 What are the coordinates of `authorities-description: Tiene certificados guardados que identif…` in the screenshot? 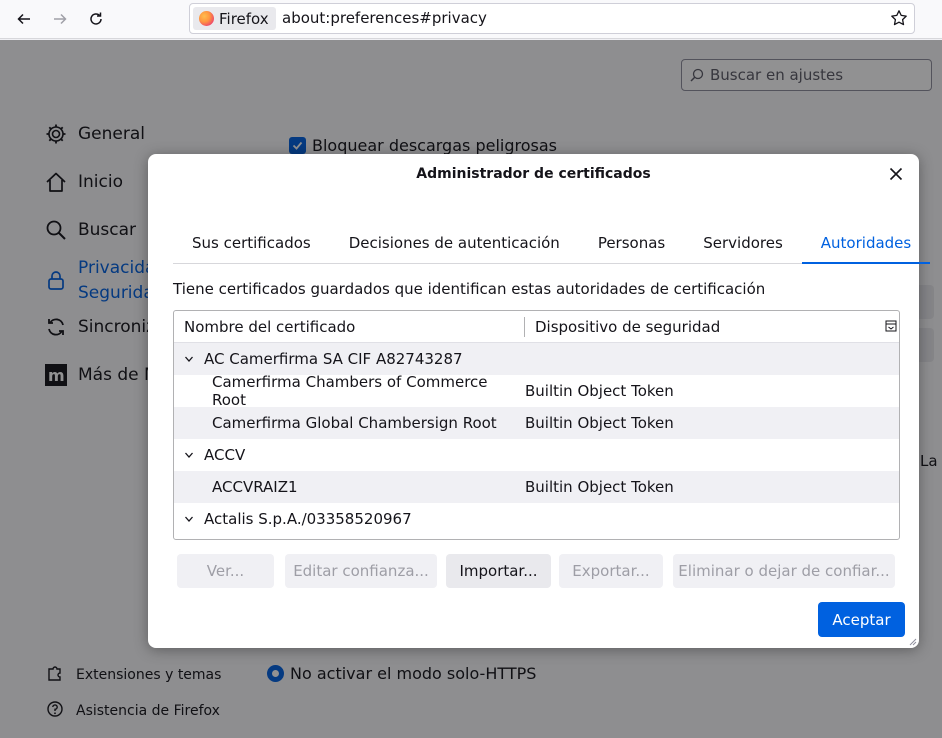 It's located at (469, 289).